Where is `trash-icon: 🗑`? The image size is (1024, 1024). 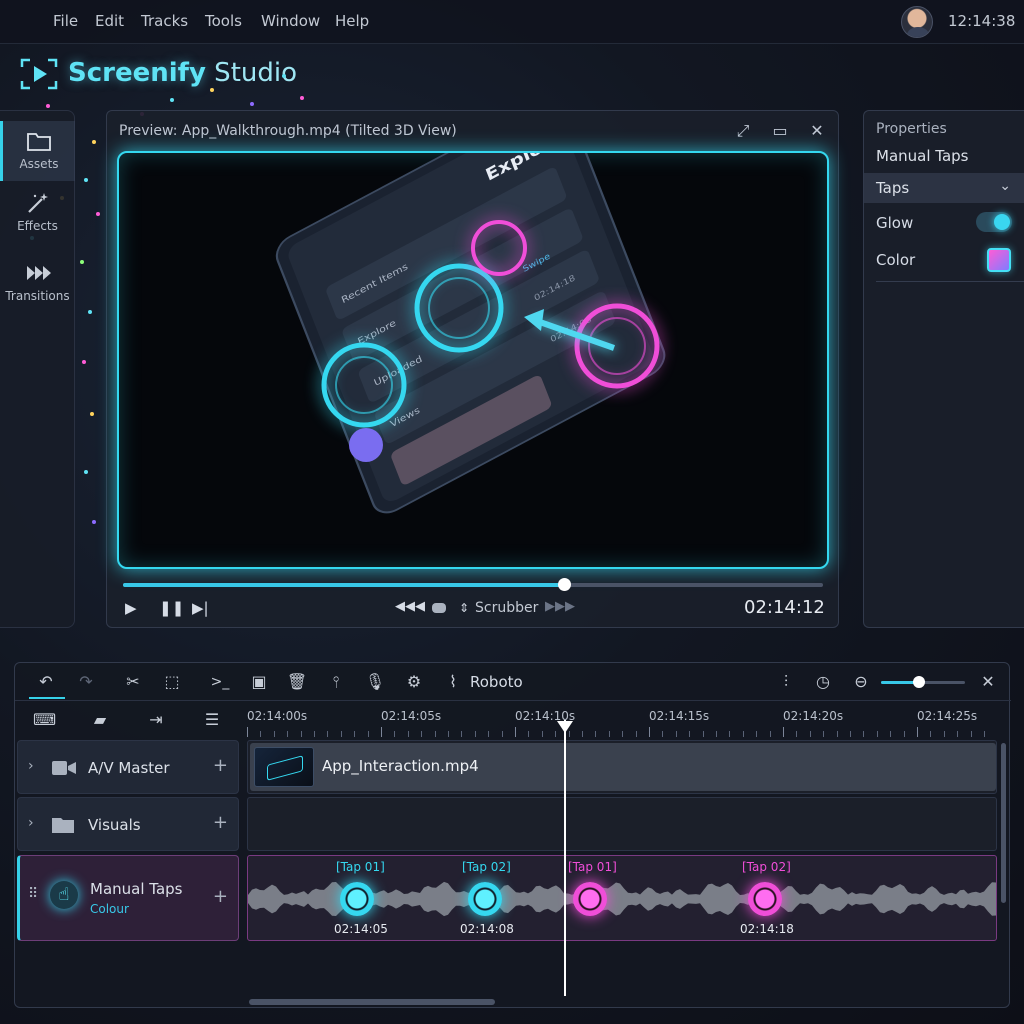
trash-icon: 🗑 is located at coordinates (297, 682).